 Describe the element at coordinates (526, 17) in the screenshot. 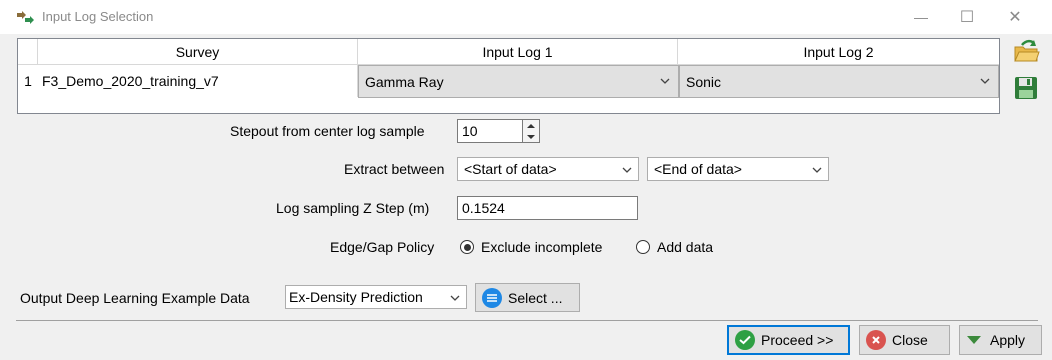

I see `title-bar` at that location.